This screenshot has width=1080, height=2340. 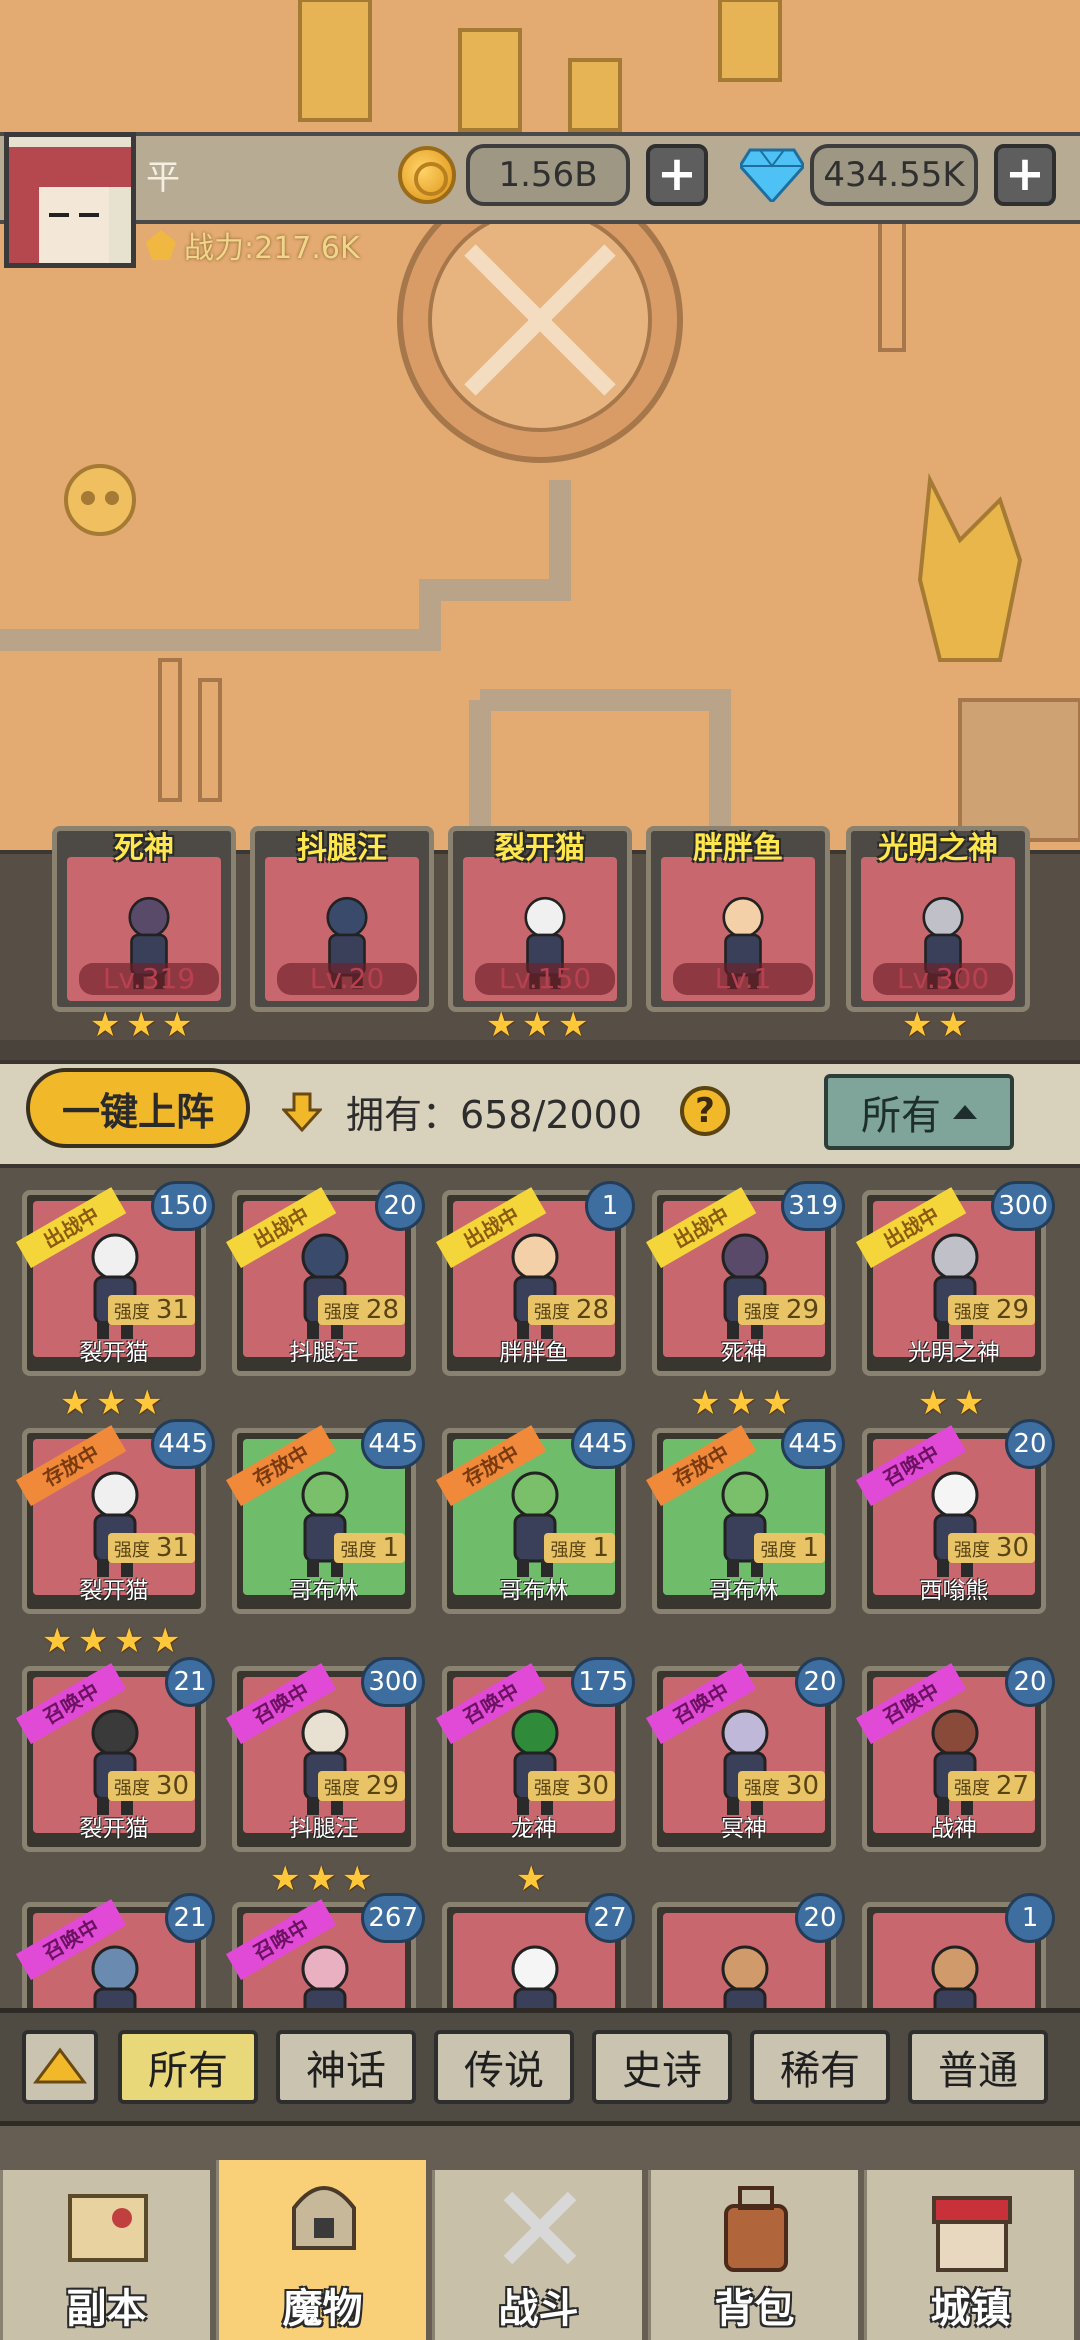 I want to click on lineup-level: Lv.150, so click(x=545, y=979).